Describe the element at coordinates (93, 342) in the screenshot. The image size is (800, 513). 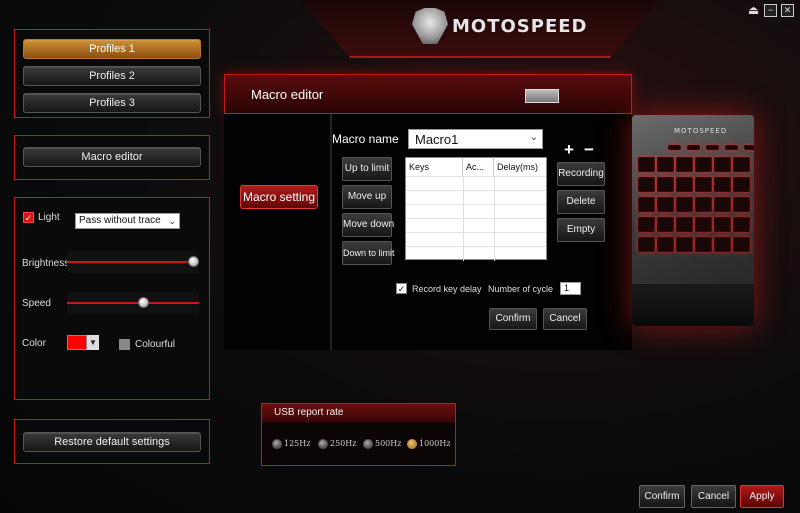
I see `chevron-down-icon: ▼` at that location.